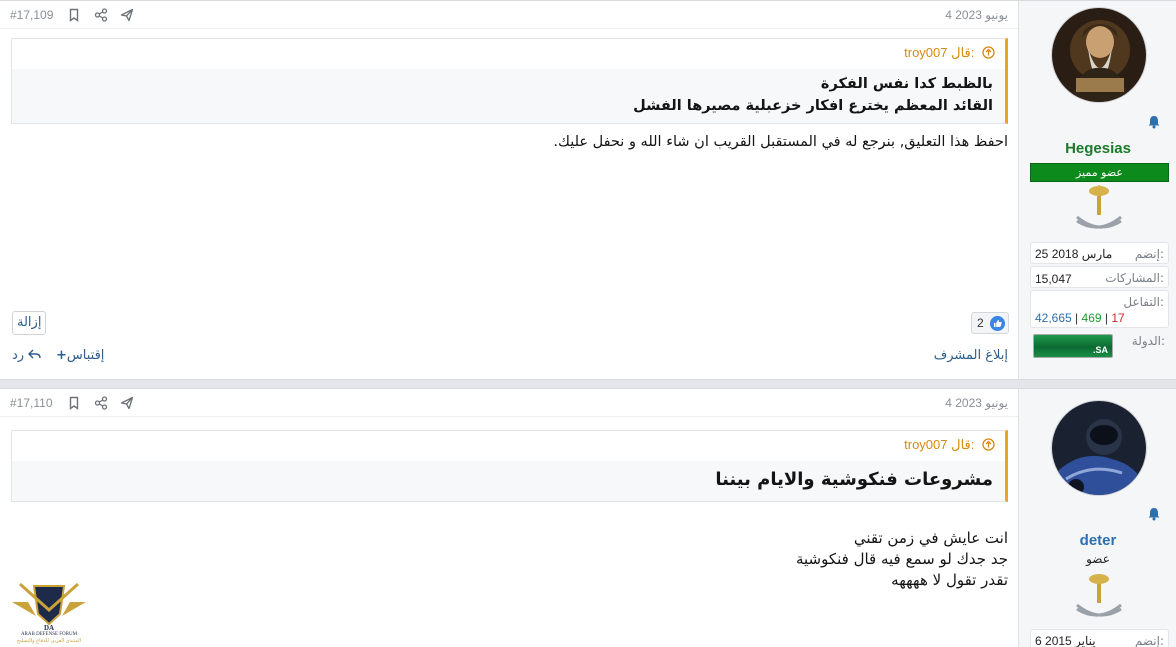 Image resolution: width=1176 pixels, height=647 pixels. What do you see at coordinates (18, 355) in the screenshot?
I see `reply-button-label: رد` at bounding box center [18, 355].